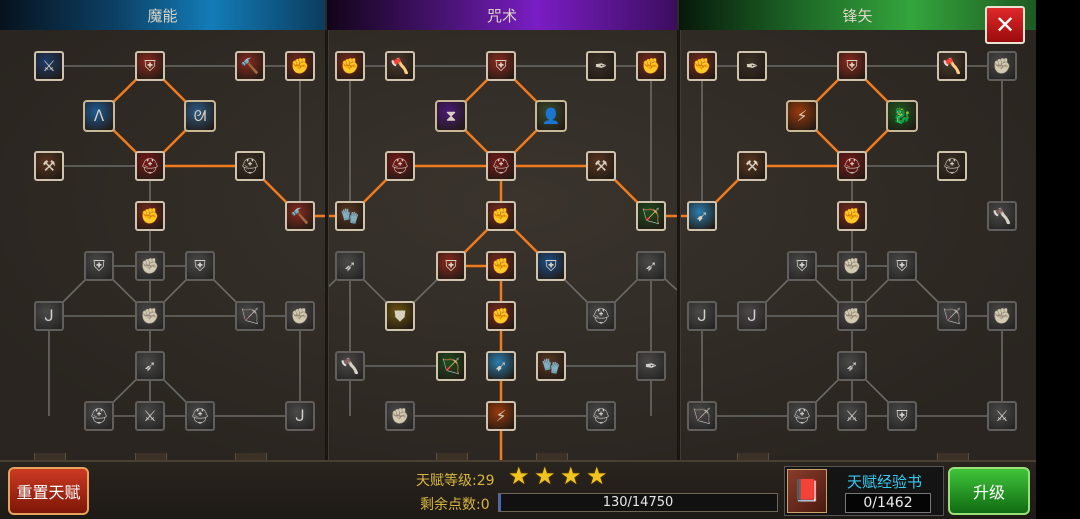  Describe the element at coordinates (99, 116) in the screenshot. I see `talent-node: ᐱ` at that location.